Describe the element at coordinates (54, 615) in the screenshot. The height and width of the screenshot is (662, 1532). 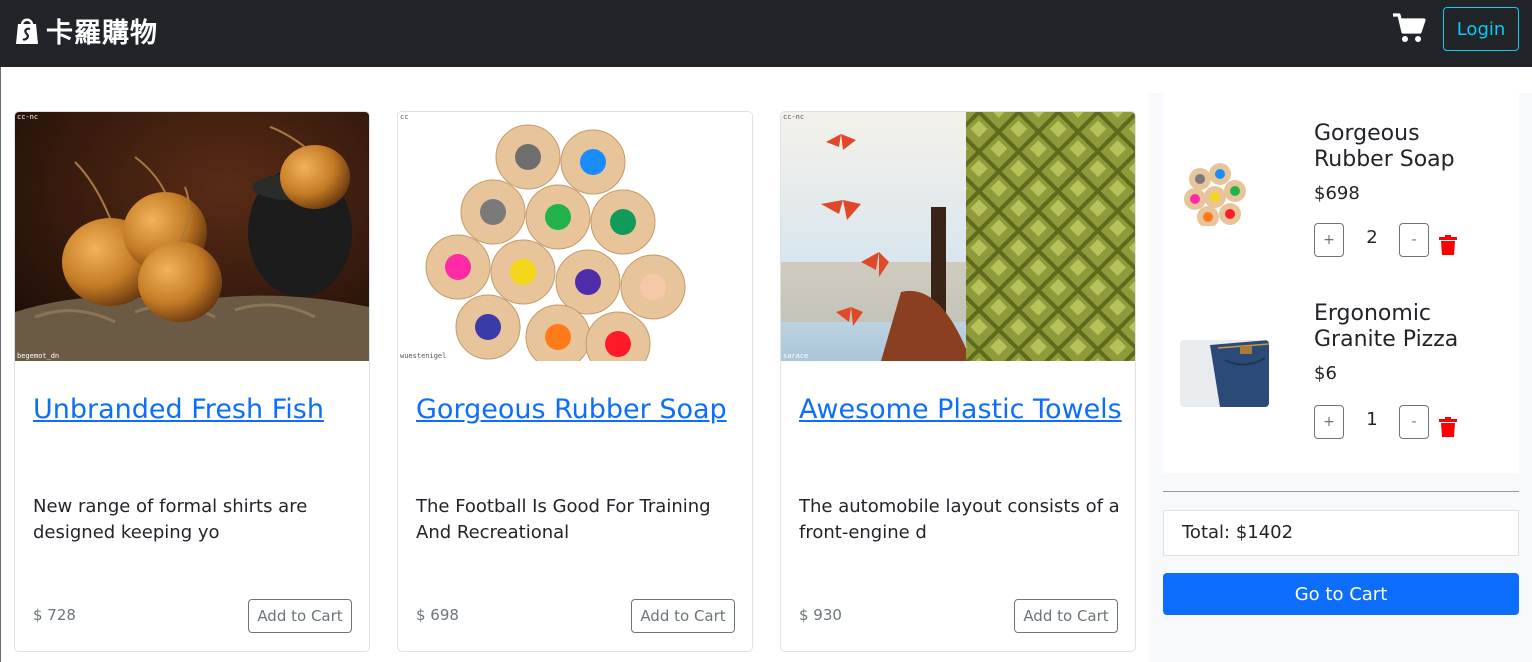
I see `product-price: $ 728` at that location.